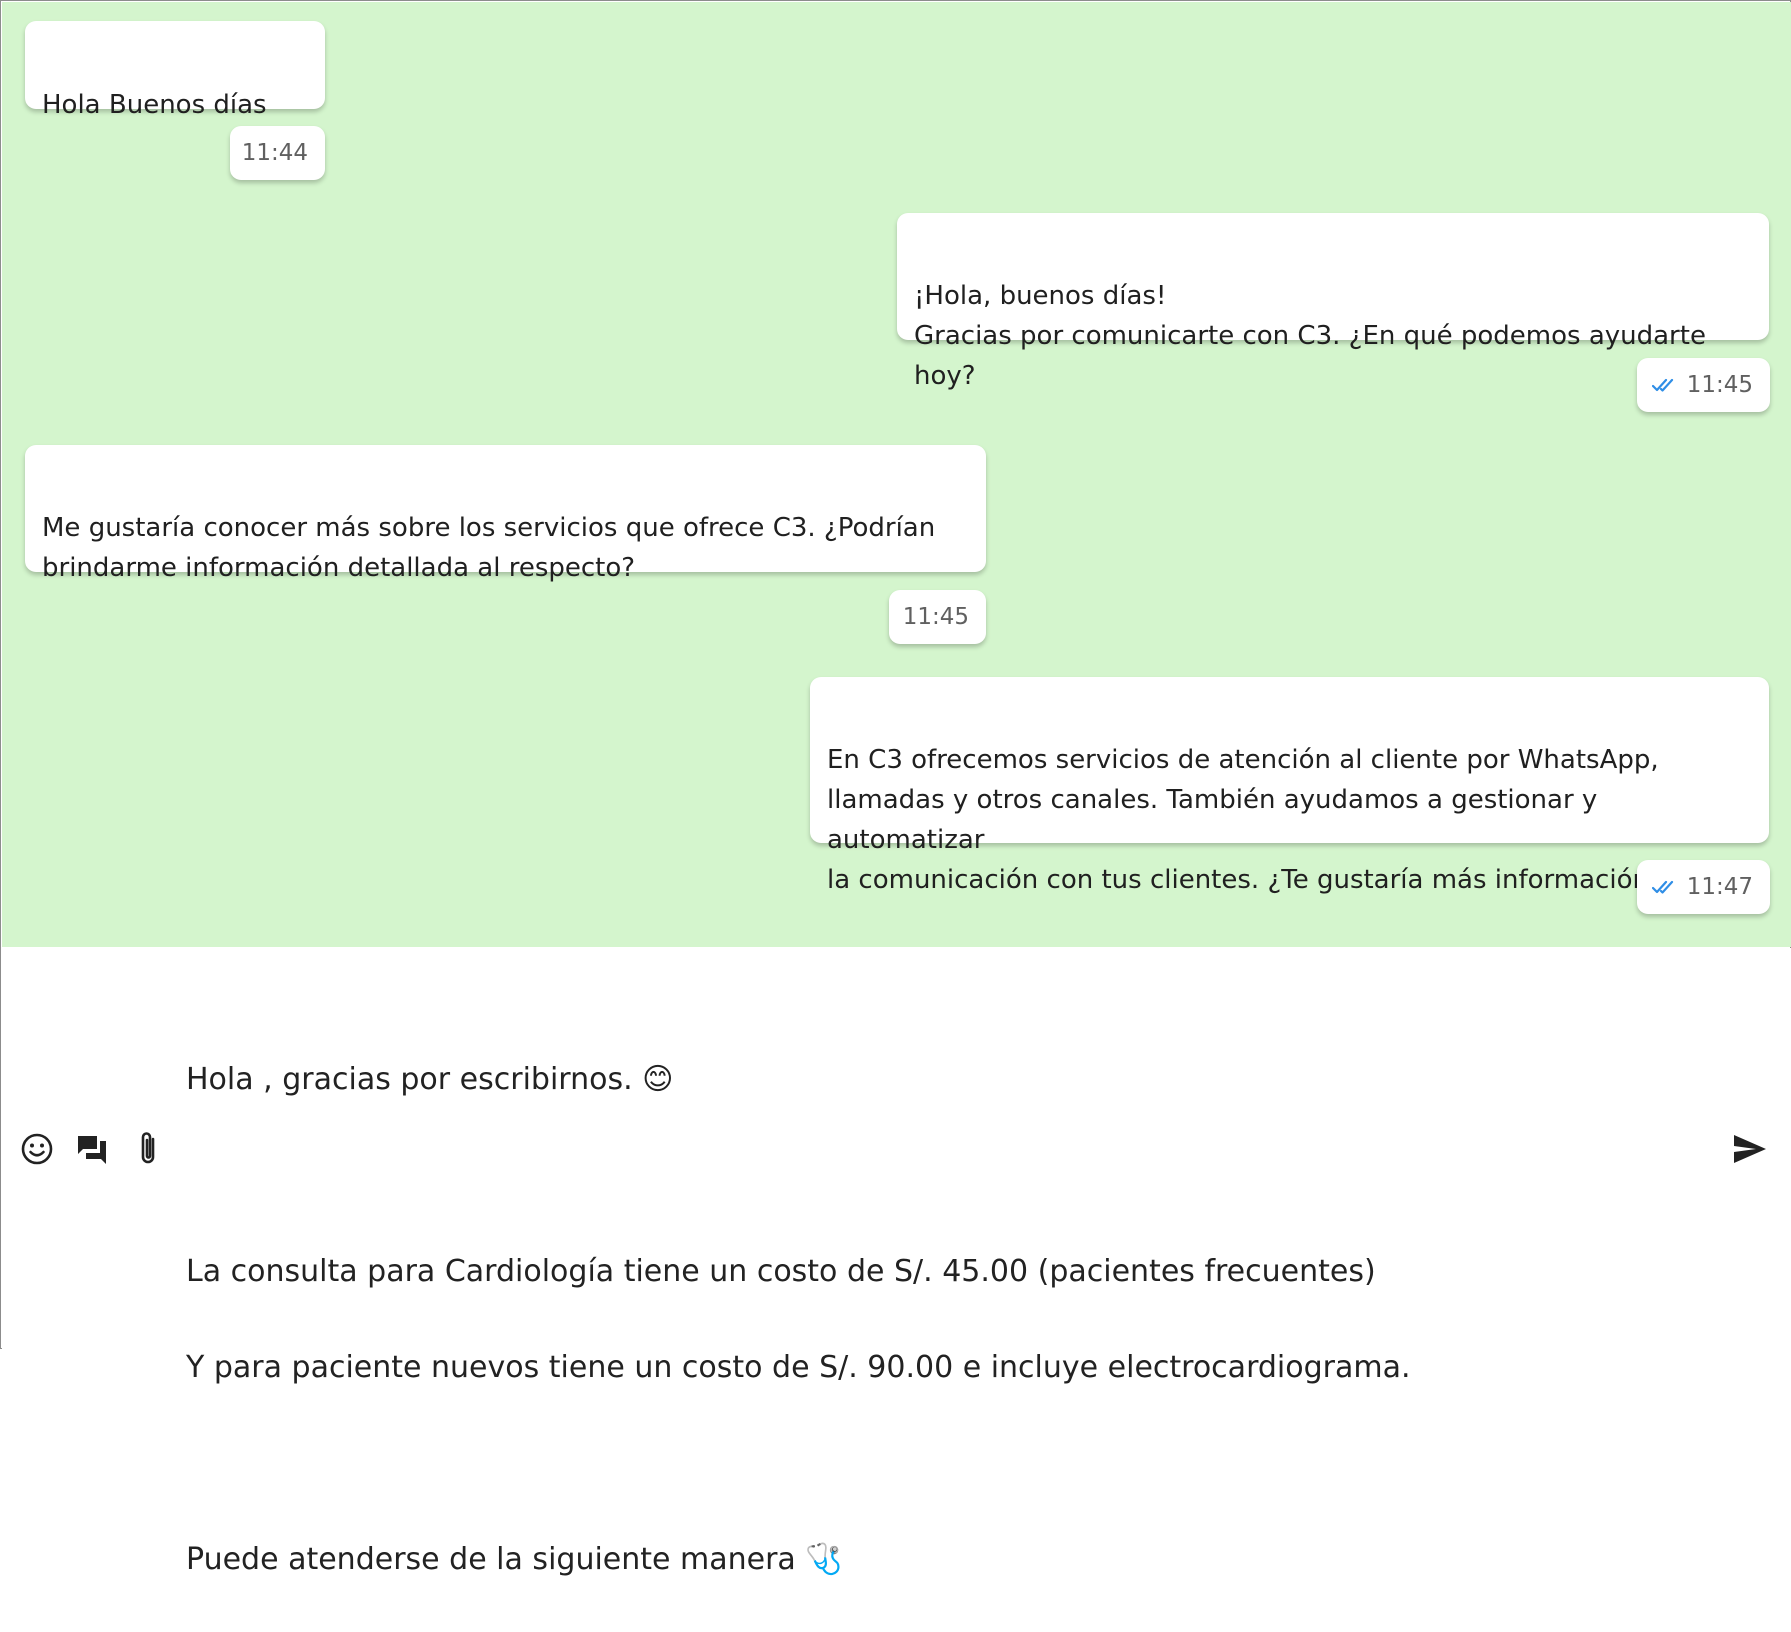 The width and height of the screenshot is (1791, 1632). I want to click on message-timestamp: 11:47, so click(1703, 887).